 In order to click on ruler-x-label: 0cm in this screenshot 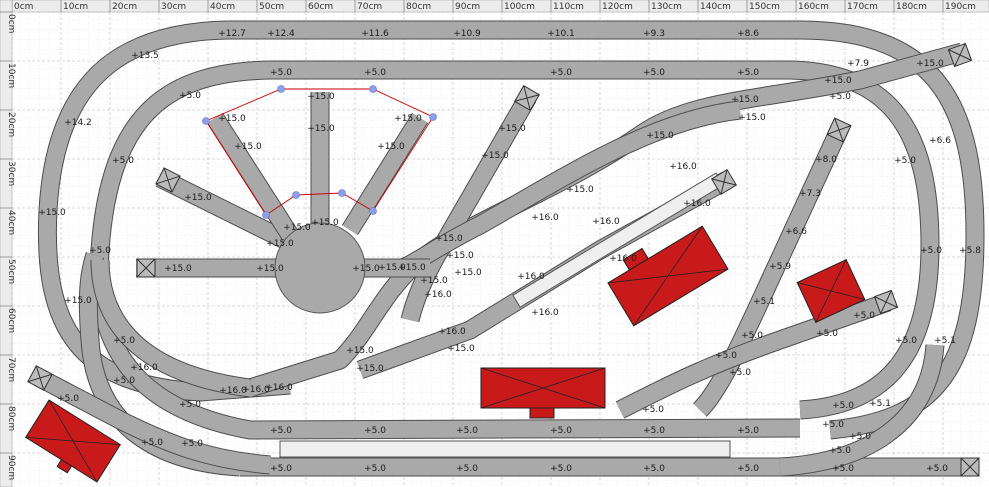, I will do `click(23, 7)`.